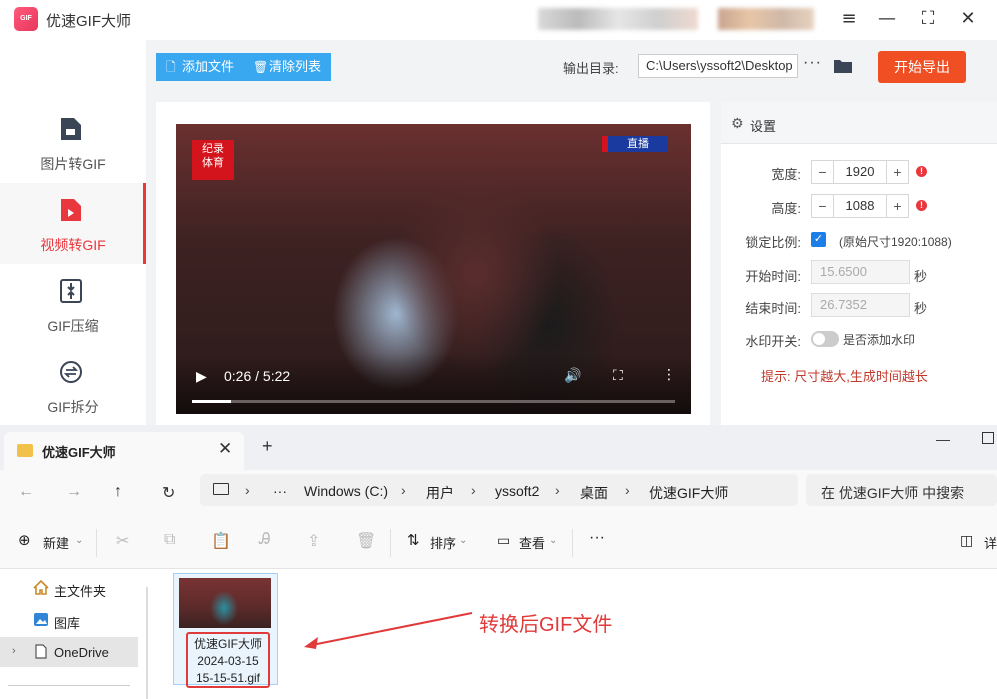 Image resolution: width=997 pixels, height=699 pixels. Describe the element at coordinates (440, 493) in the screenshot. I see `breadcrumb-item: 用户` at that location.